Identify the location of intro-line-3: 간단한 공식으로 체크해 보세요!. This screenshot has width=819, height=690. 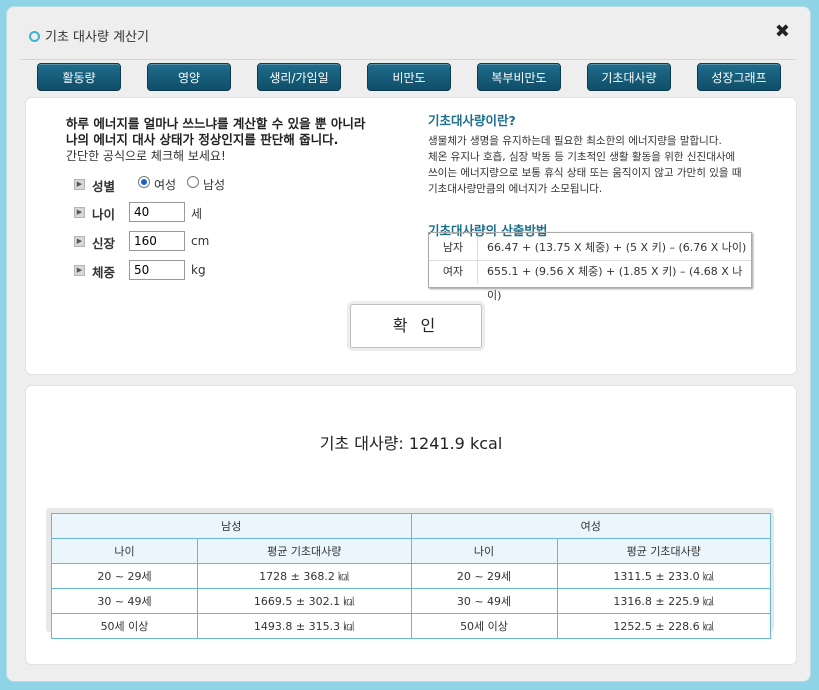
(146, 156).